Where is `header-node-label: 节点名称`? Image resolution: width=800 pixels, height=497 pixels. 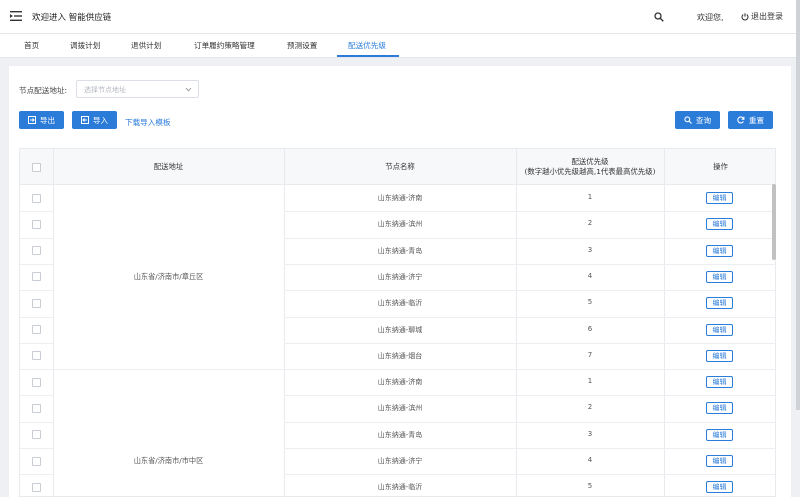 header-node-label: 节点名称 is located at coordinates (400, 166).